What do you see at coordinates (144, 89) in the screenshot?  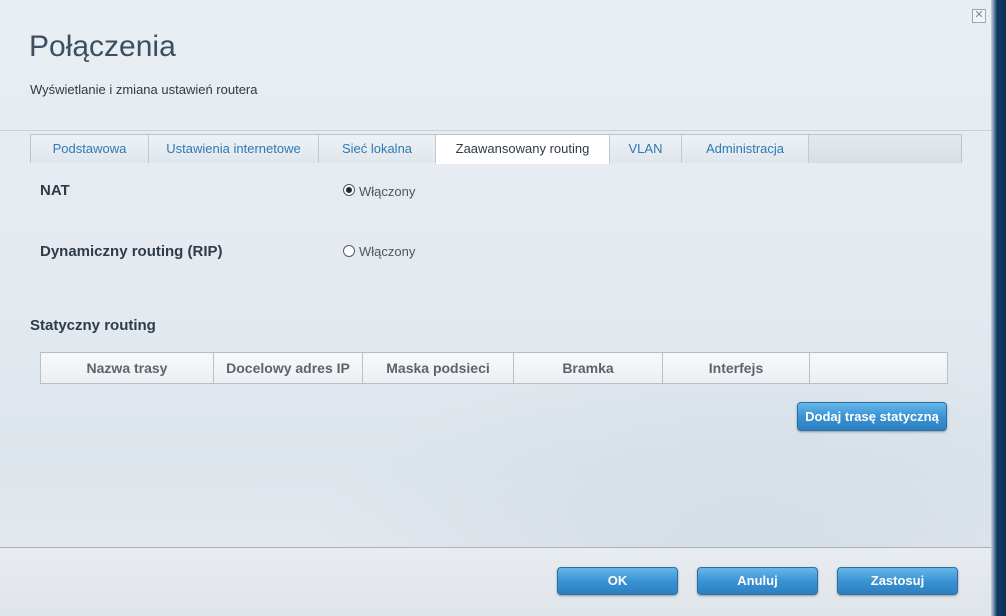 I see `page-subtitle: Wyświetlanie i zmiana ustawień routera` at bounding box center [144, 89].